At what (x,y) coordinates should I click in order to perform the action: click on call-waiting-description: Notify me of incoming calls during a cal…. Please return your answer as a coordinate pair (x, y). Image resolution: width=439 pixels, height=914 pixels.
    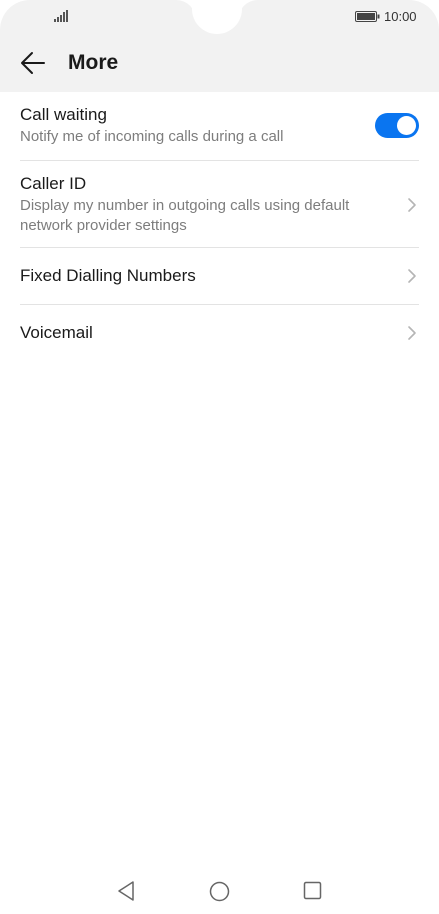
    Looking at the image, I should click on (152, 136).